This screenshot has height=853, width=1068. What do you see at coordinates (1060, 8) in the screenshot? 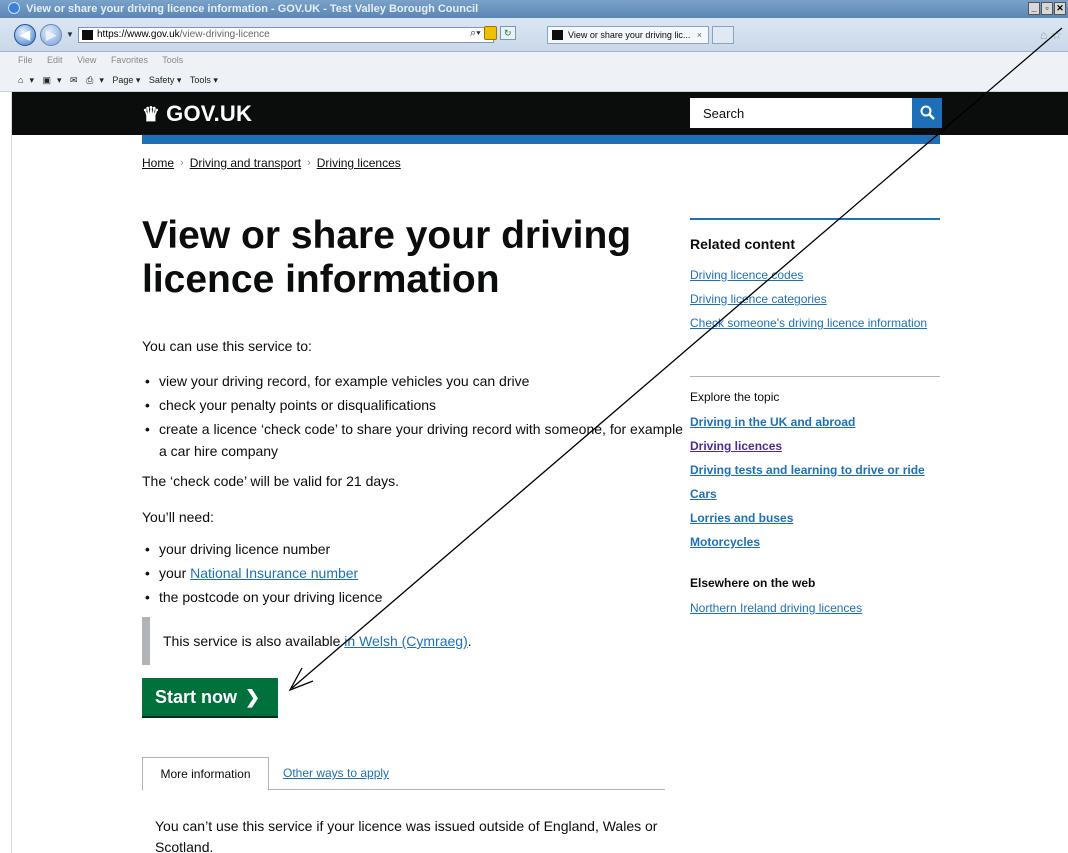
I see `close-window-button: ✕` at bounding box center [1060, 8].